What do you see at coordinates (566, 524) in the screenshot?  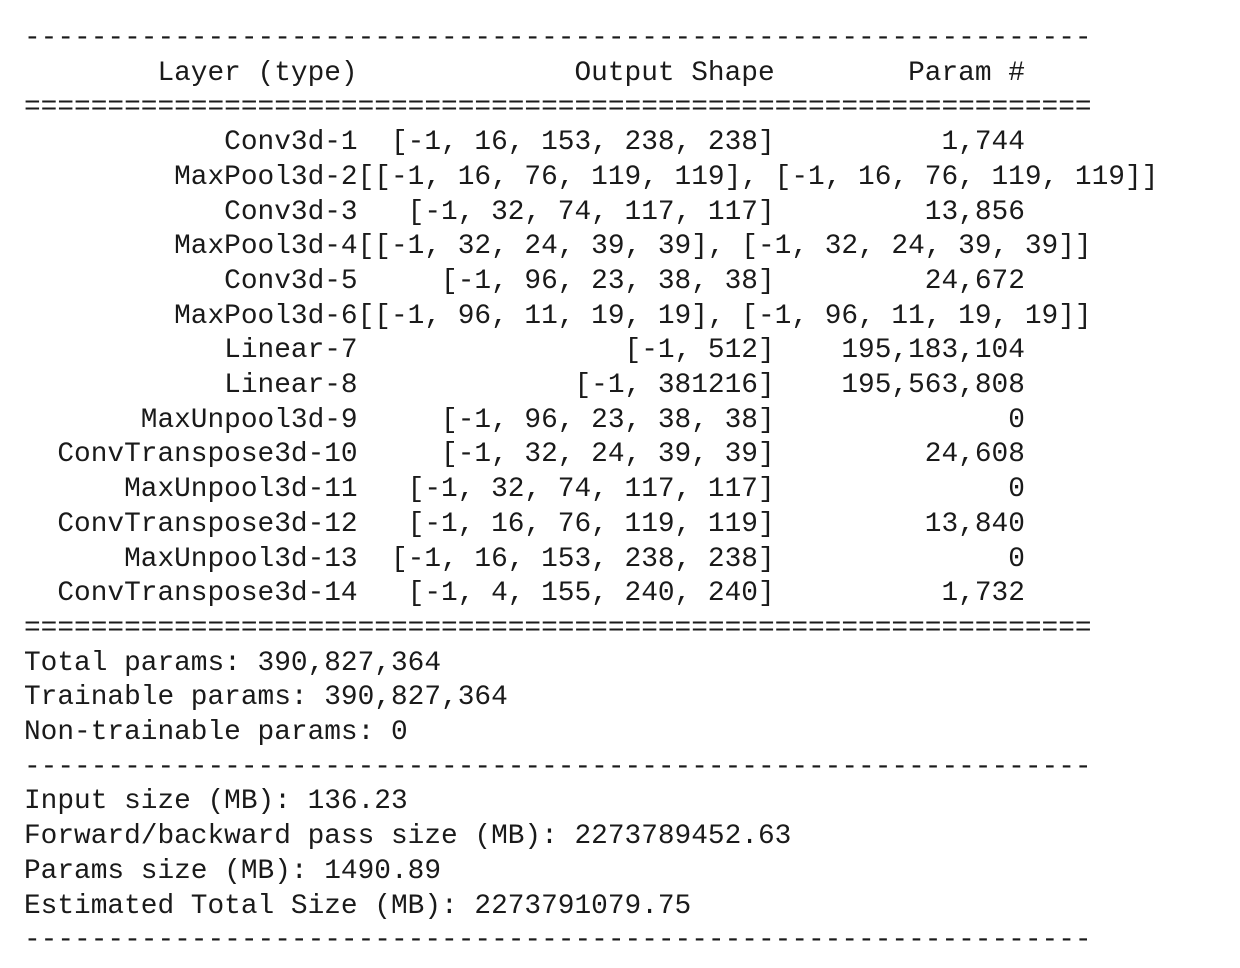 I see `layer-output-shape: [-1, 16, 76, 119, 119]` at bounding box center [566, 524].